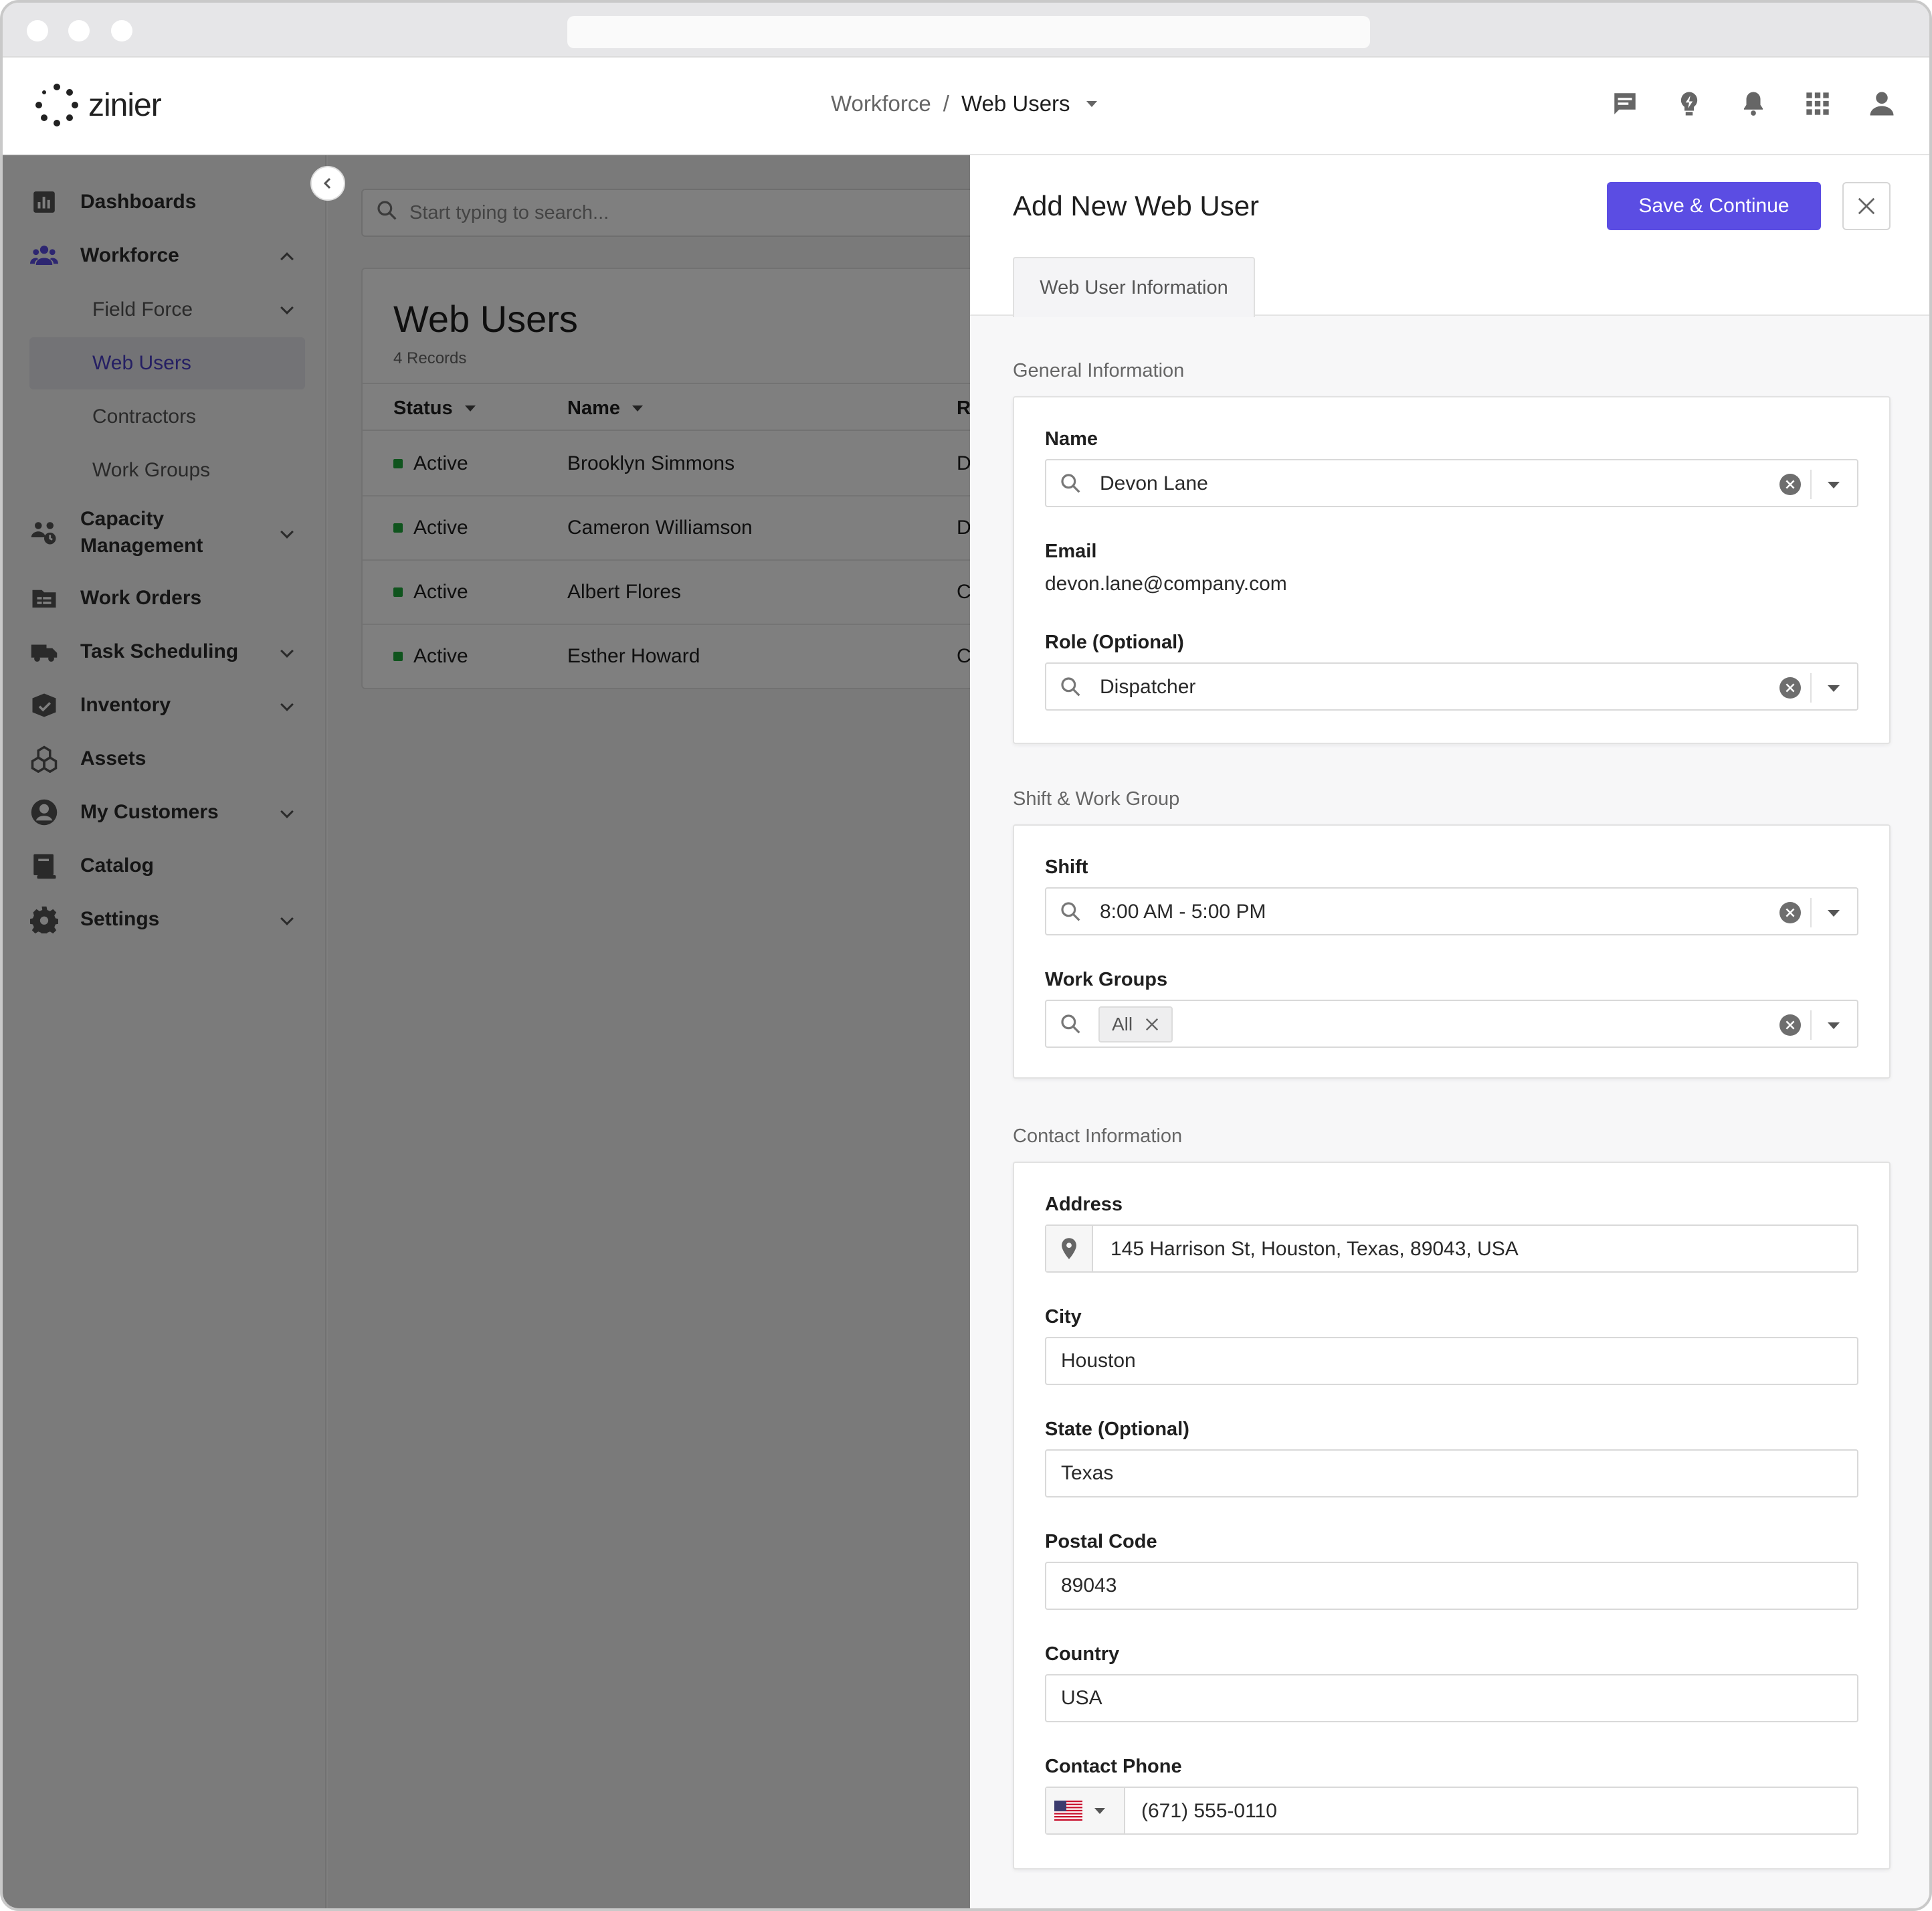 The width and height of the screenshot is (1932, 1911). What do you see at coordinates (1016, 103) in the screenshot?
I see `breadcrumb-current: Web Users` at bounding box center [1016, 103].